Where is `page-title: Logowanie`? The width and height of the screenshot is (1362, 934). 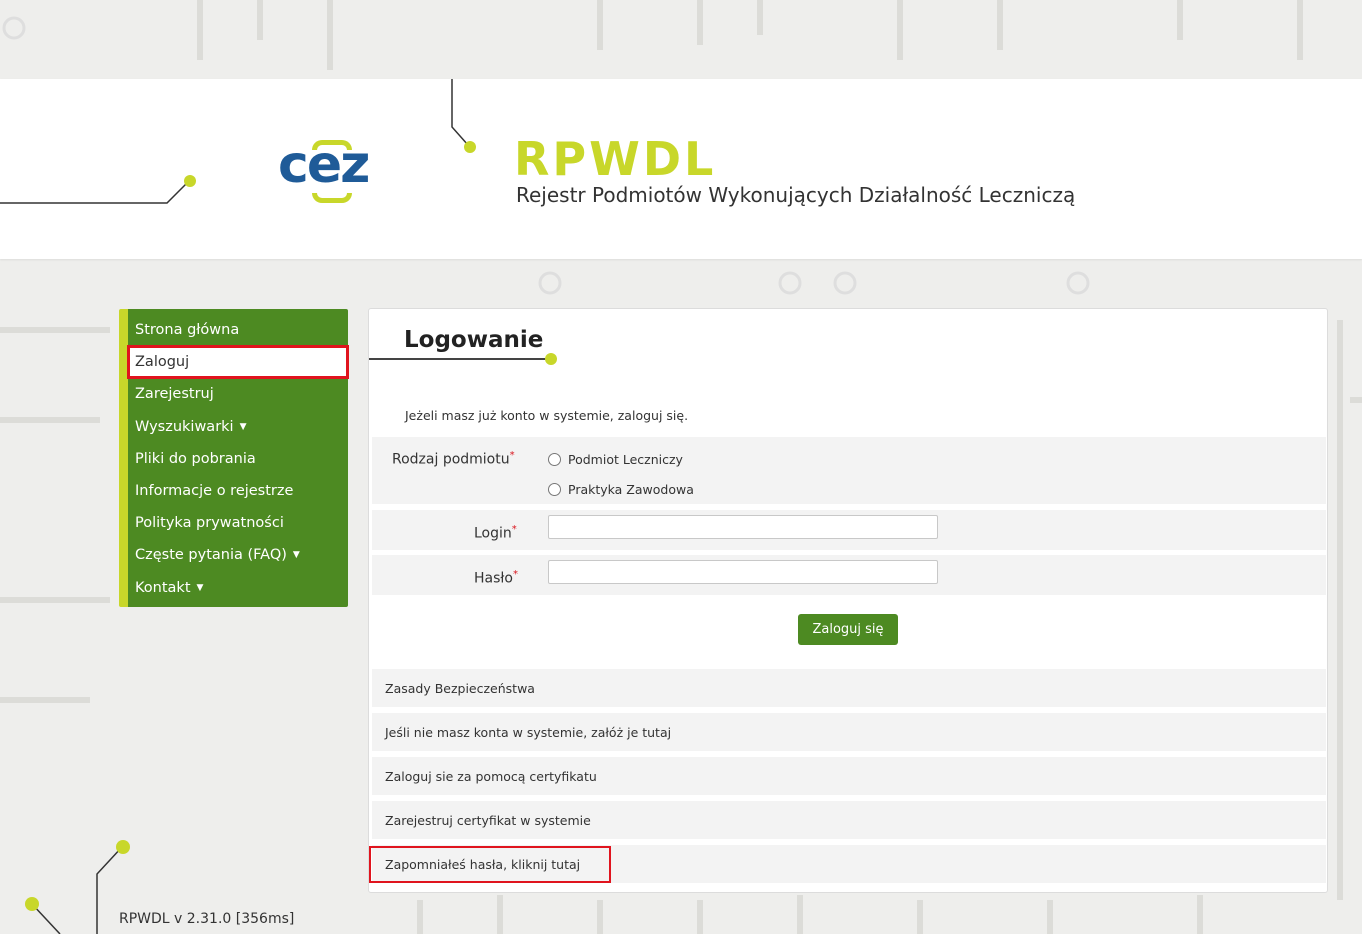 page-title: Logowanie is located at coordinates (474, 340).